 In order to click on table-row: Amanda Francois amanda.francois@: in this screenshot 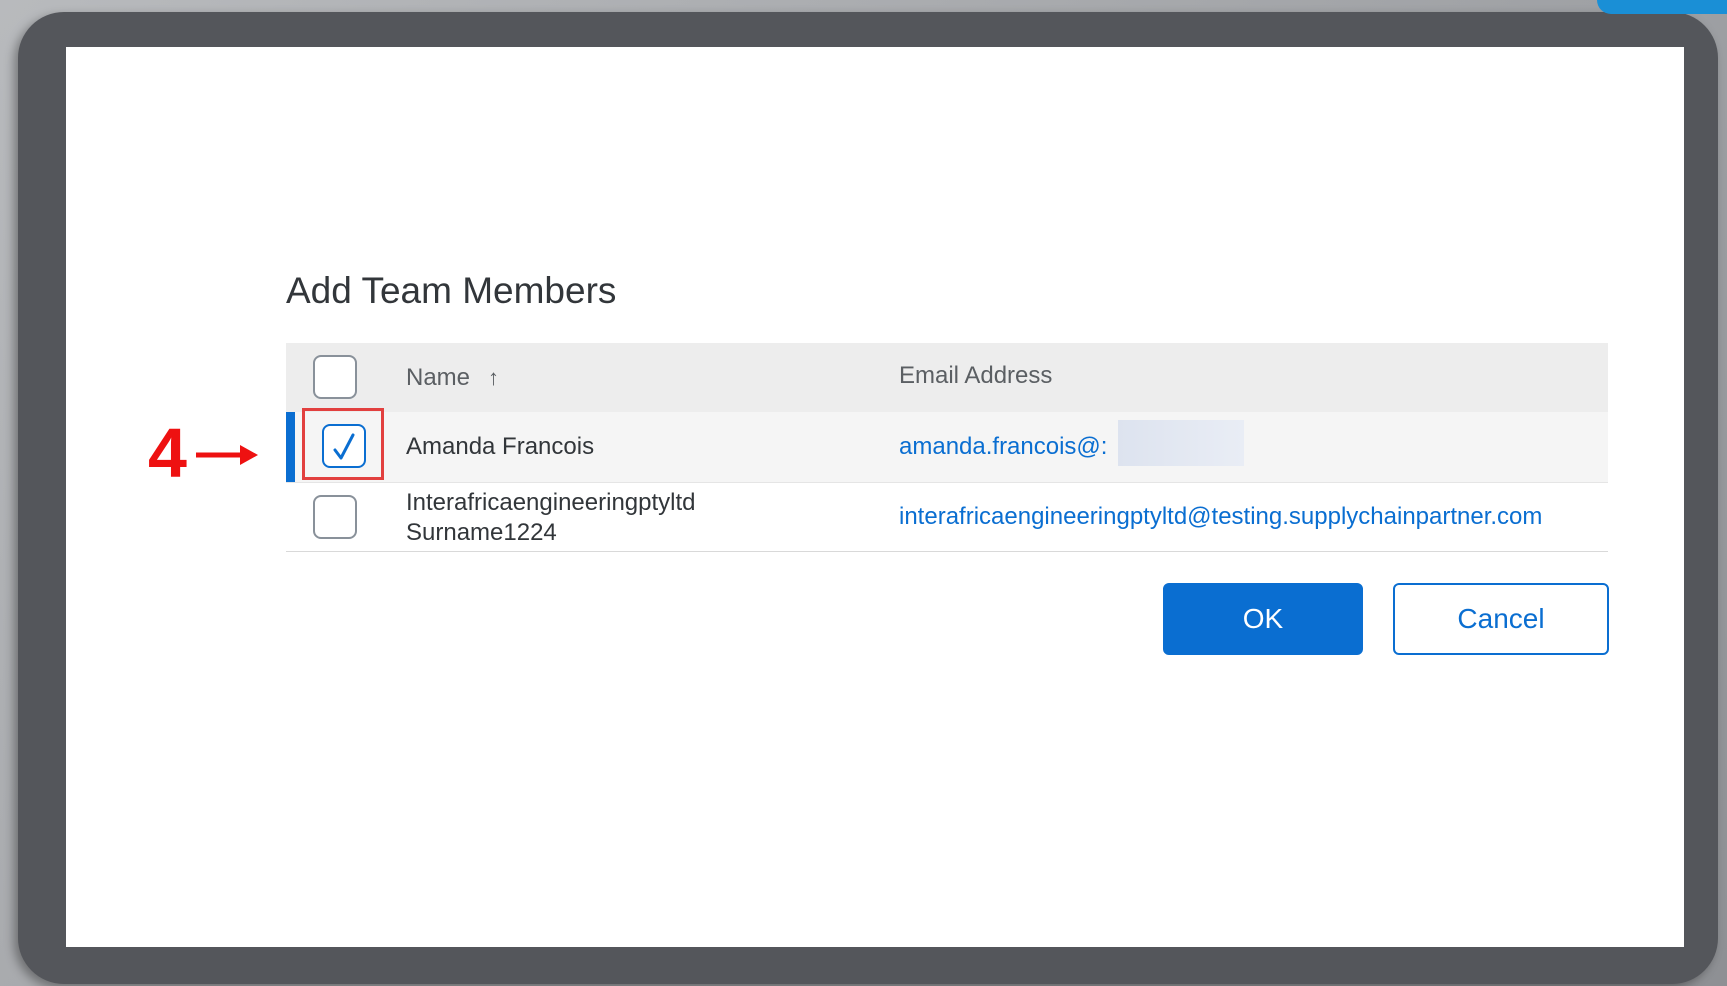, I will do `click(947, 447)`.